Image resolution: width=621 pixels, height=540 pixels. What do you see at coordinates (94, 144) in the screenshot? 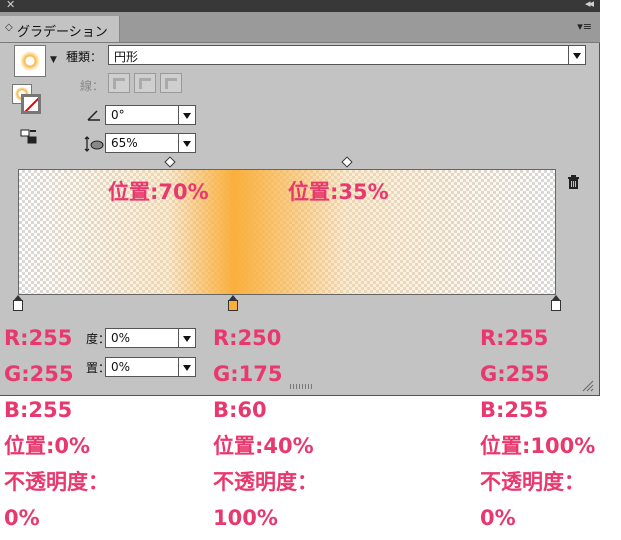
I see `aspect-ratio-icon` at bounding box center [94, 144].